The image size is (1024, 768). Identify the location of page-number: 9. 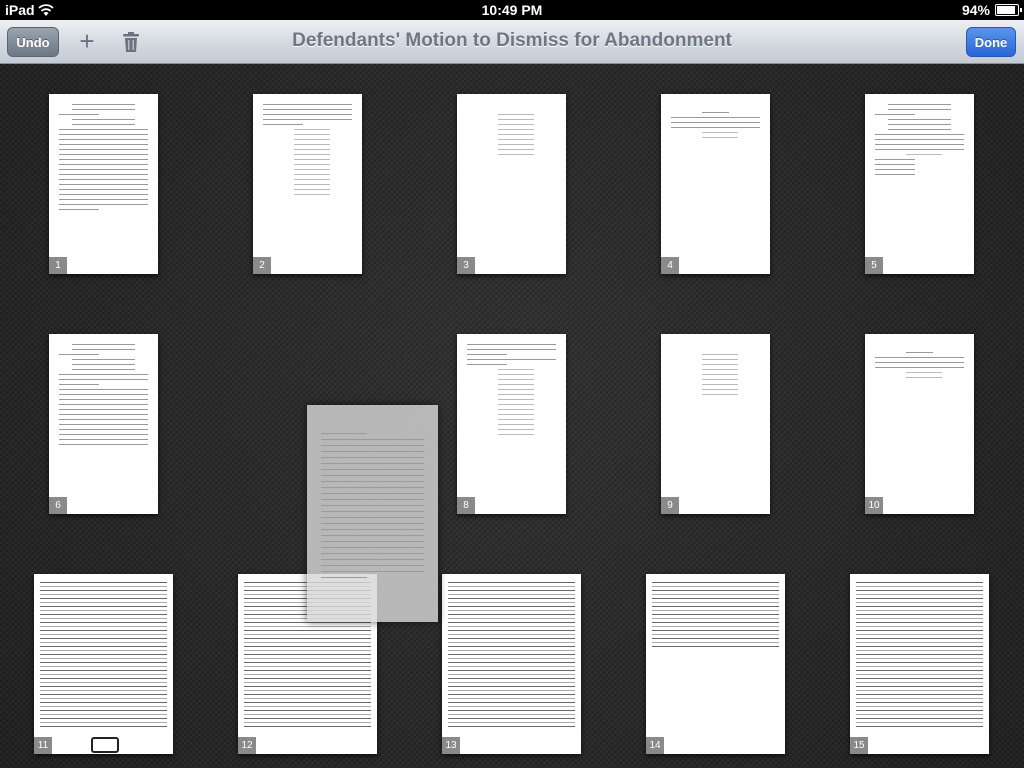
(670, 505).